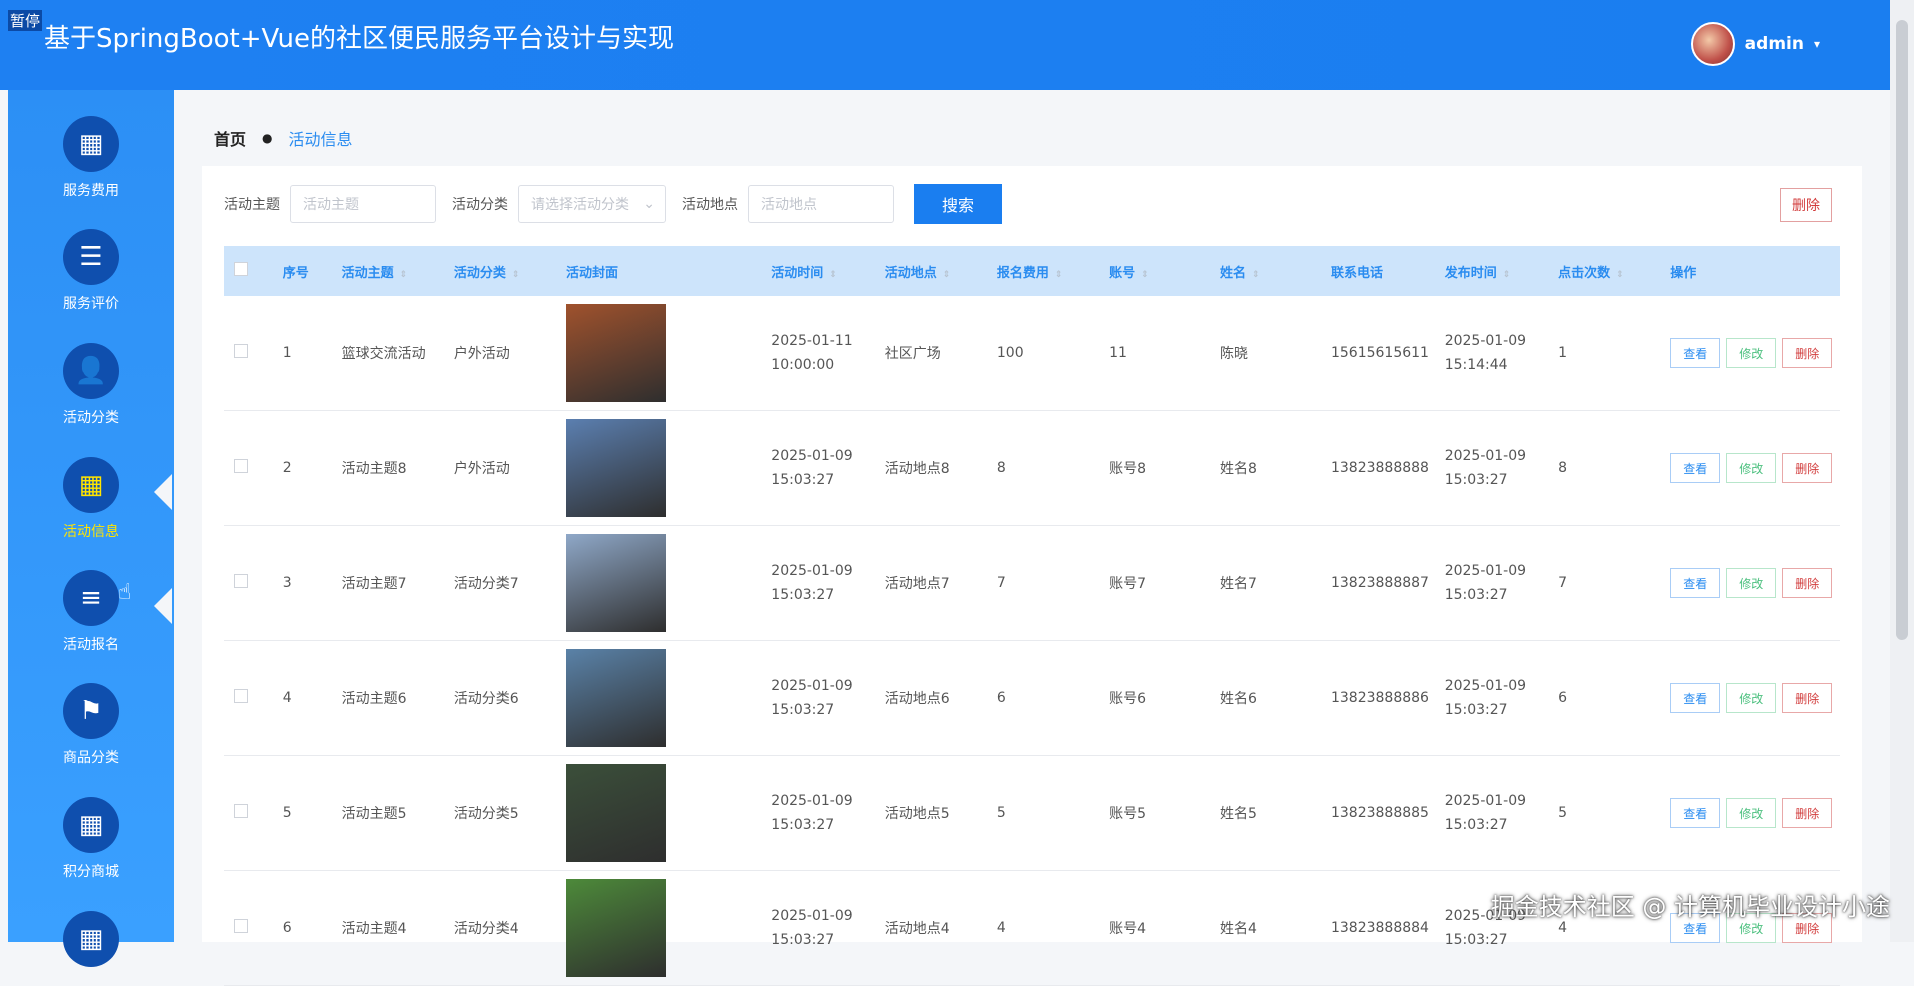 The image size is (1914, 986). I want to click on cell-topic-text: 活动主题6, so click(374, 699).